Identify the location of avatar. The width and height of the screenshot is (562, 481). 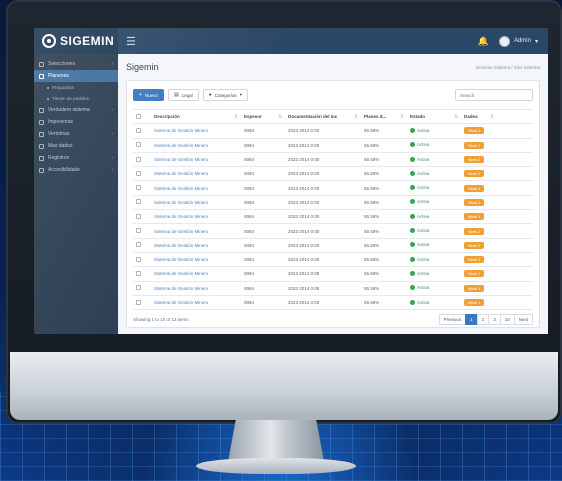
(504, 41).